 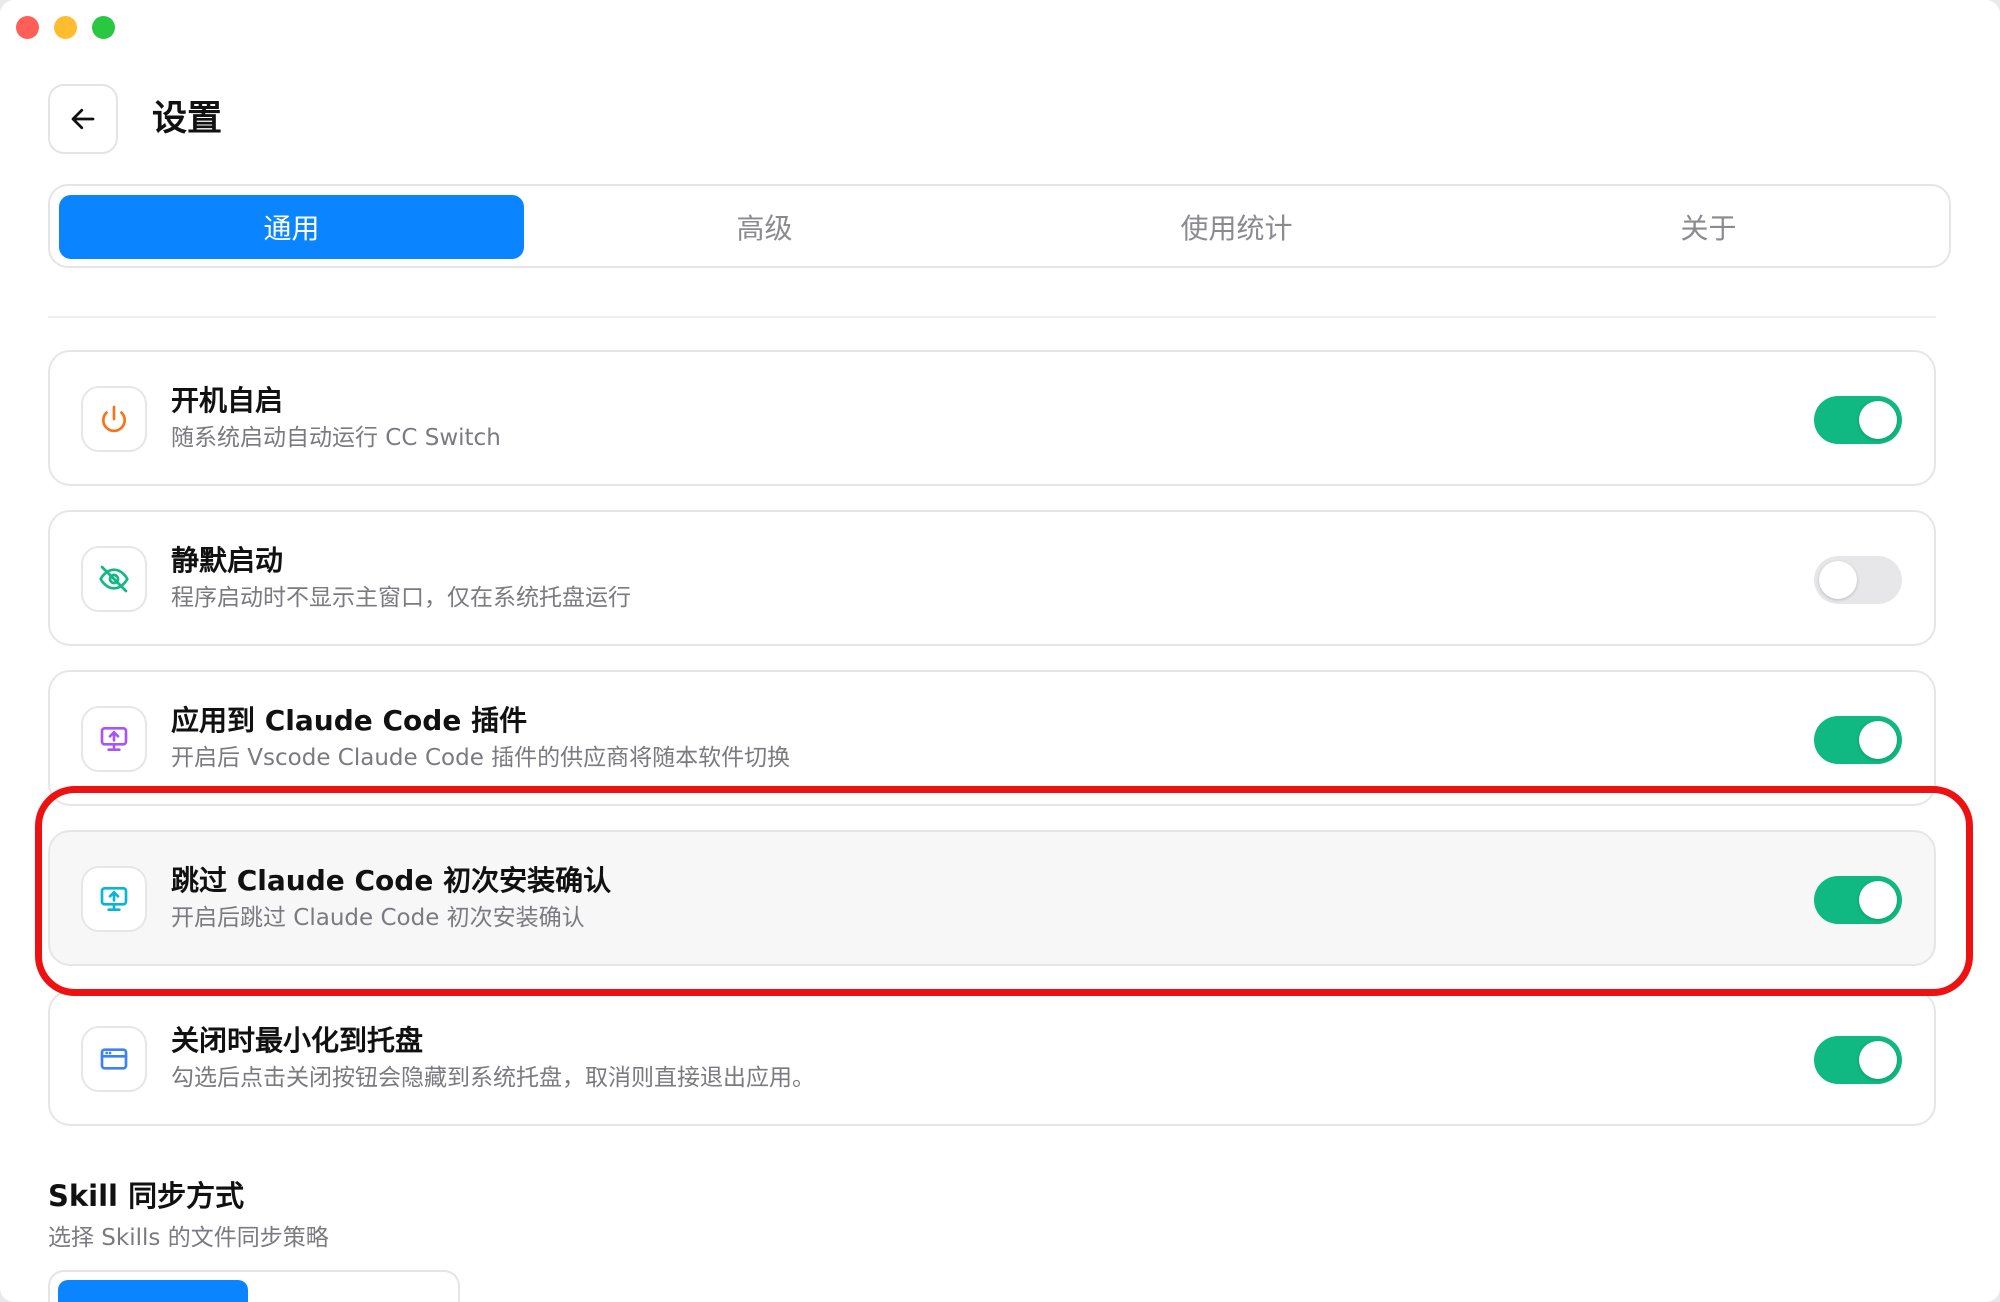 I want to click on tab-about: 关于, so click(x=1708, y=227).